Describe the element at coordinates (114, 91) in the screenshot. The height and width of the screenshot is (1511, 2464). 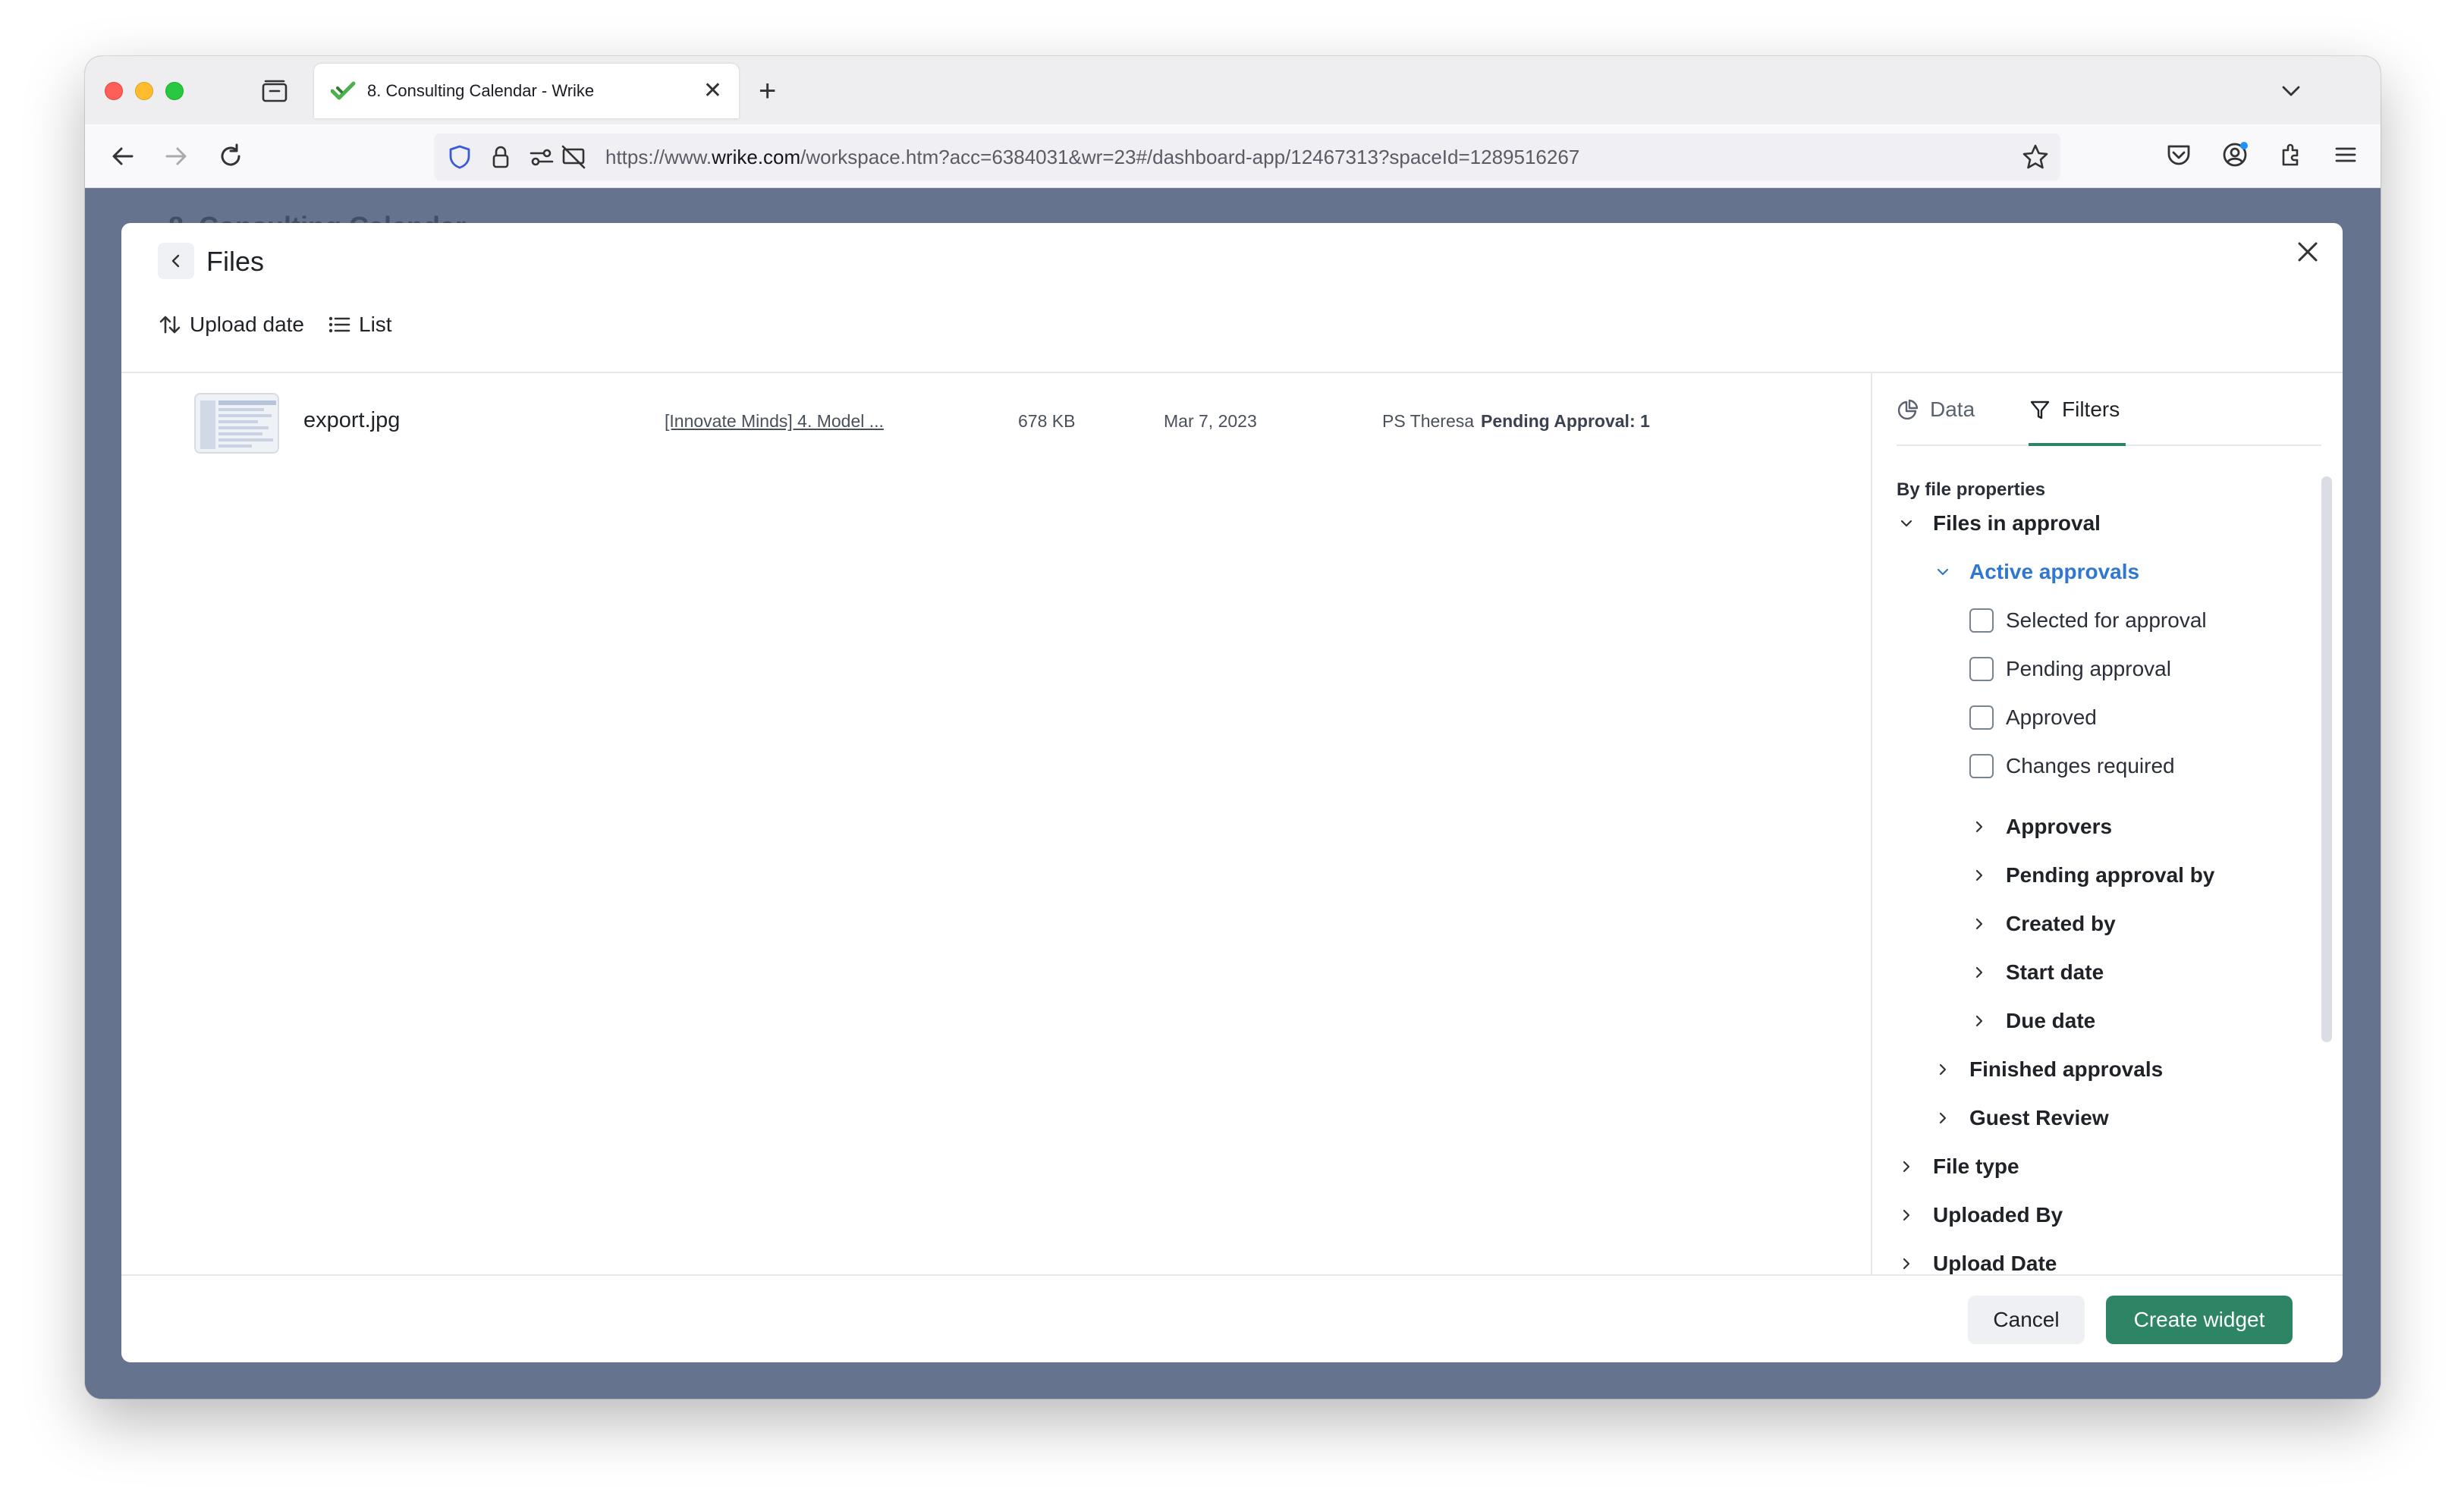
I see `close-window-button` at that location.